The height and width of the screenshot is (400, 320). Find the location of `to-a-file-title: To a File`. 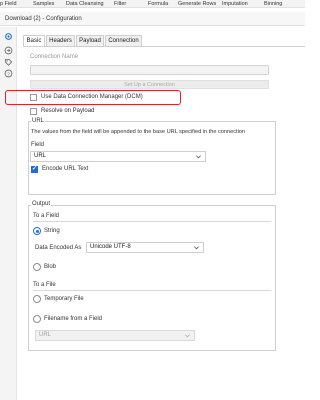

to-a-file-title: To a File is located at coordinates (44, 285).